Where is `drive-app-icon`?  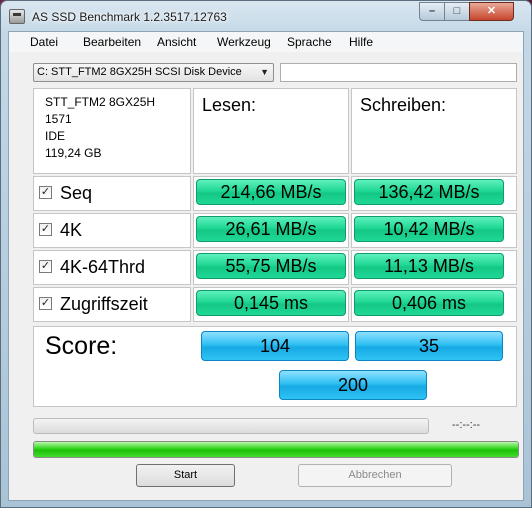 drive-app-icon is located at coordinates (17, 16).